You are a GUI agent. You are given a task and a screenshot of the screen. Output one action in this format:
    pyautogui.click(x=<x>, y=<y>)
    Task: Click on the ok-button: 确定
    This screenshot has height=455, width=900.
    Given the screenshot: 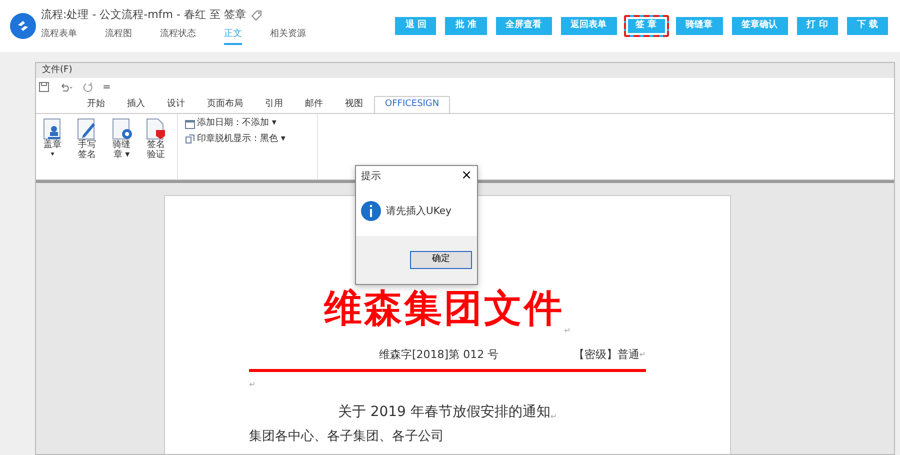 What is the action you would take?
    pyautogui.click(x=441, y=260)
    